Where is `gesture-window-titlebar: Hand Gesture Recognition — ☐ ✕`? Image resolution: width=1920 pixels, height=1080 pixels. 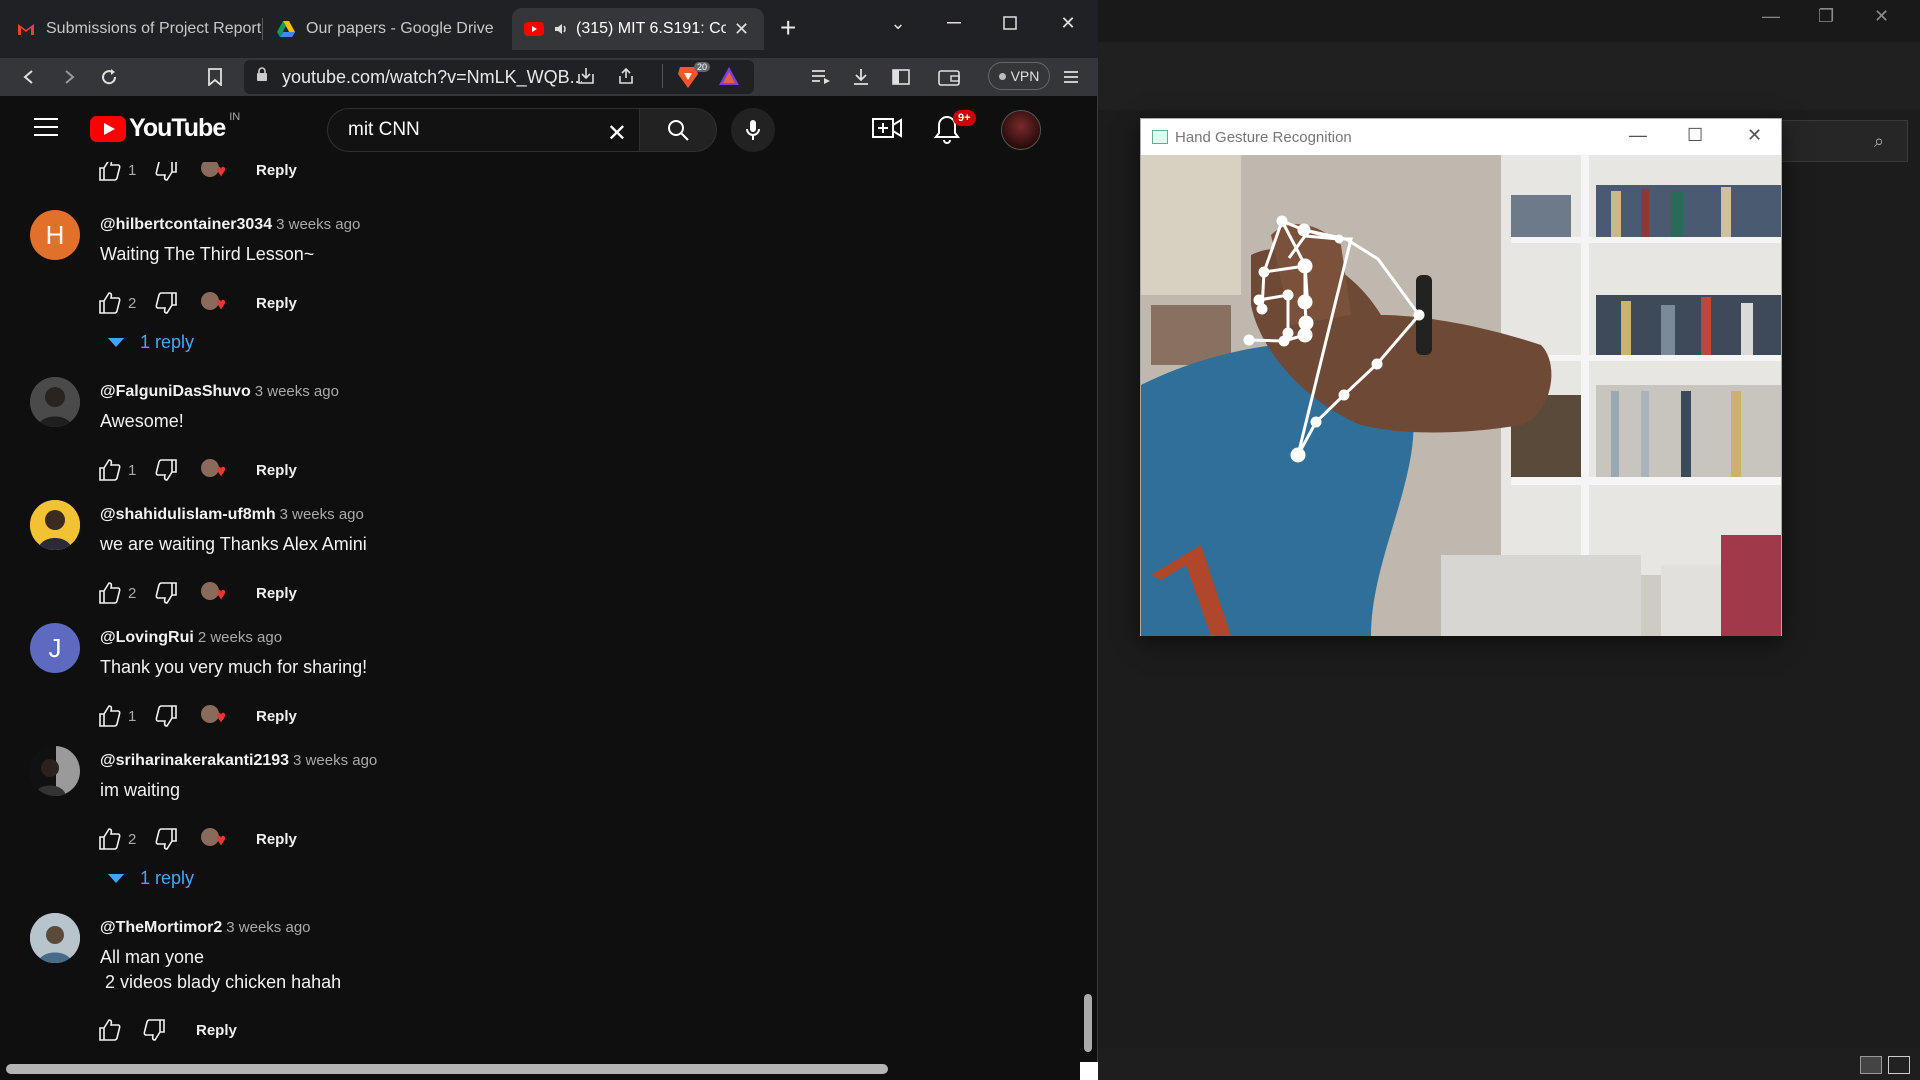 gesture-window-titlebar: Hand Gesture Recognition — ☐ ✕ is located at coordinates (1461, 137).